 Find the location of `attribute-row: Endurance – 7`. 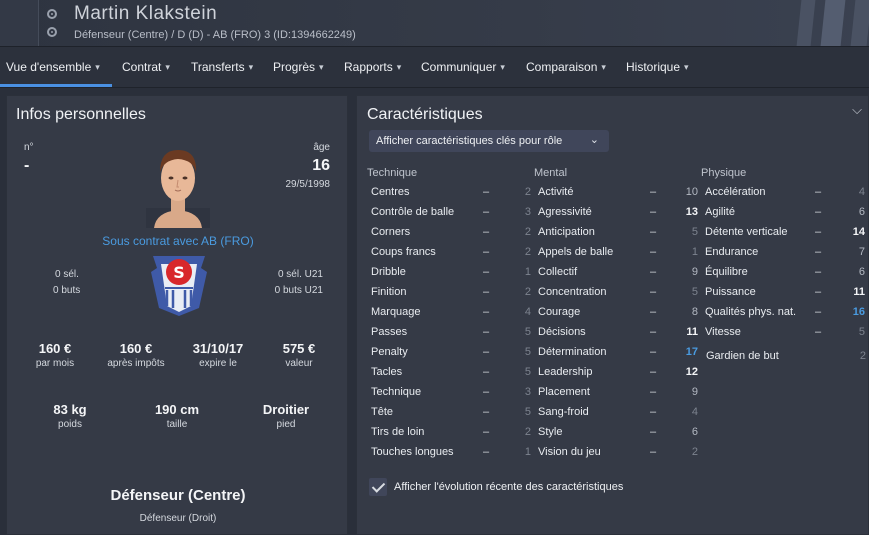

attribute-row: Endurance – 7 is located at coordinates (785, 252).